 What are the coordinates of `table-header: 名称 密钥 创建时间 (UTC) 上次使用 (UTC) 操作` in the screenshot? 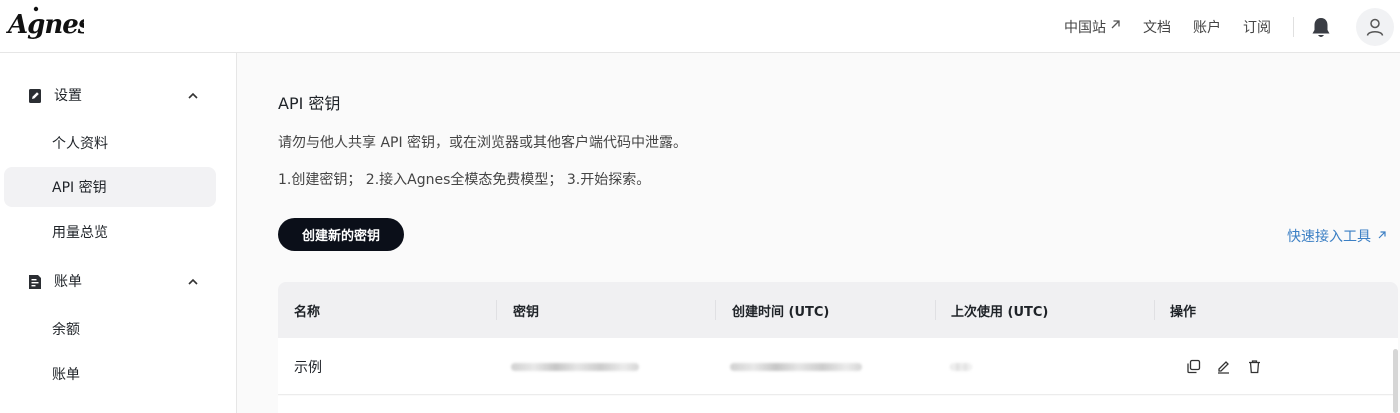 It's located at (838, 310).